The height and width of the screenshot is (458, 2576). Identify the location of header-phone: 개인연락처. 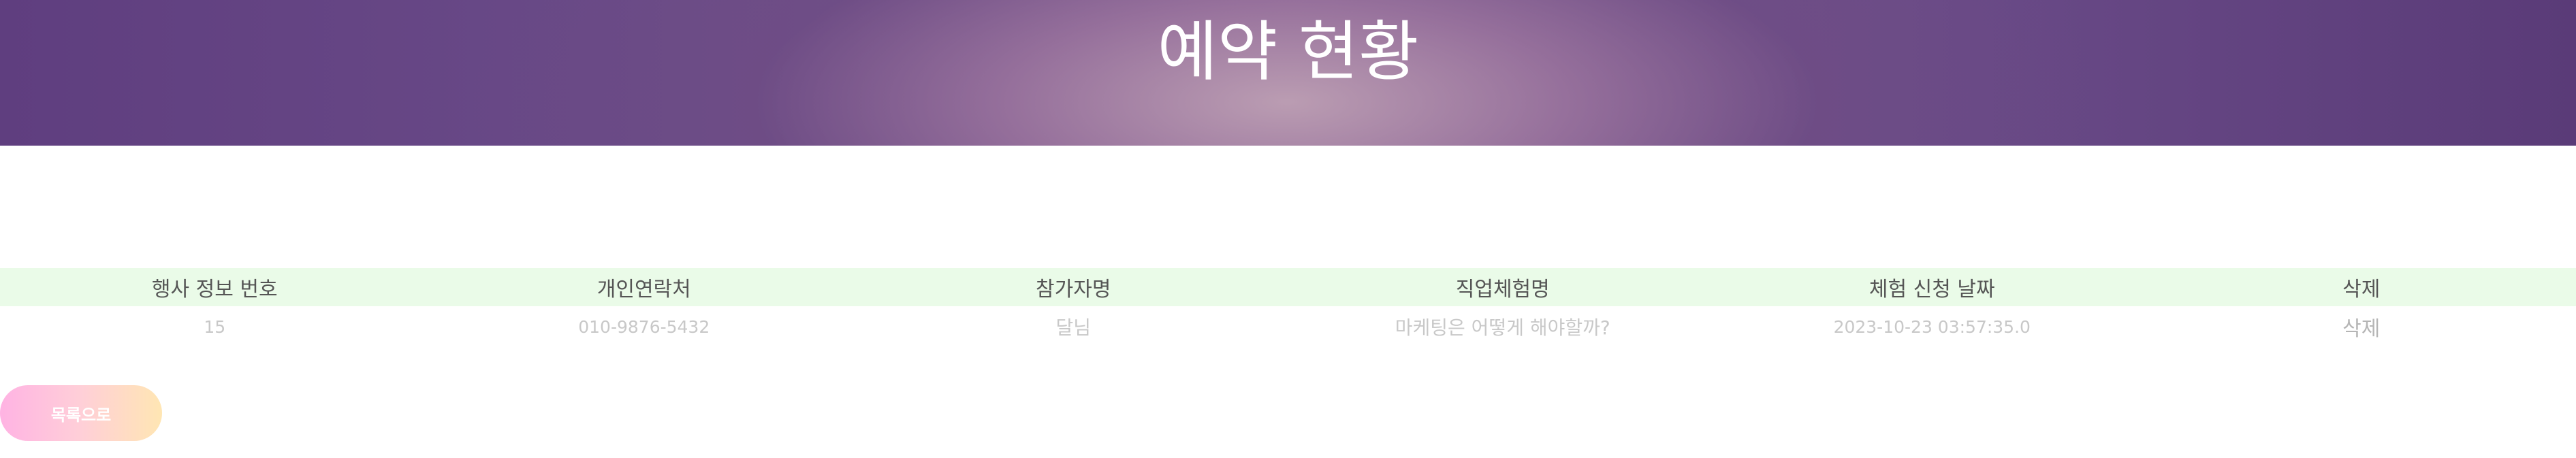
(644, 290).